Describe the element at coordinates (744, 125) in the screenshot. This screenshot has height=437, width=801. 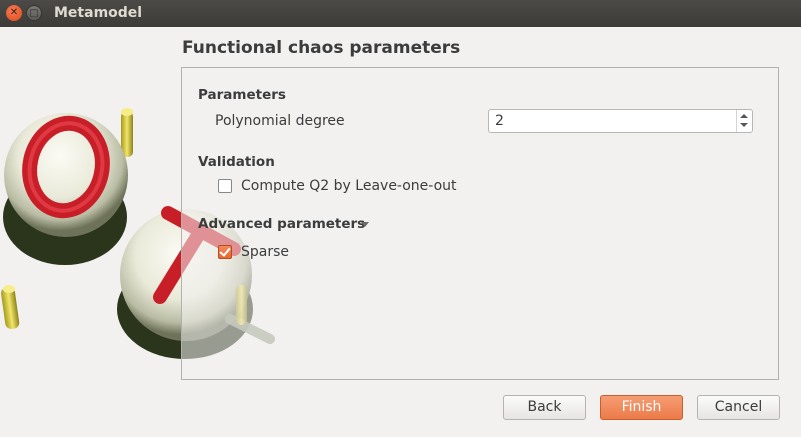
I see `spin-down-icon` at that location.